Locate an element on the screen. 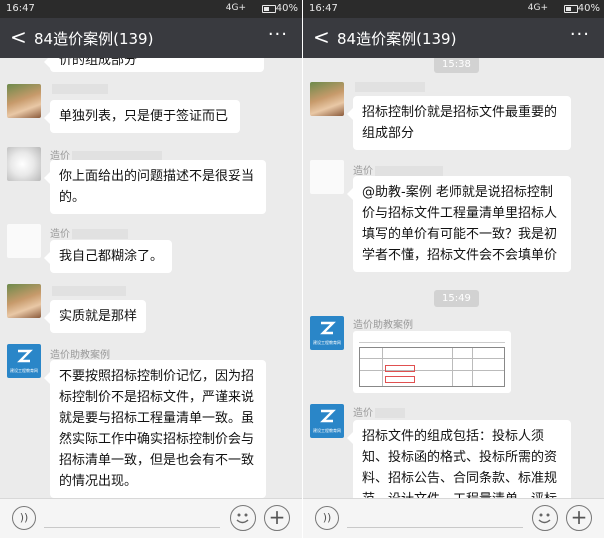  timestamp: 15:38 is located at coordinates (456, 65).